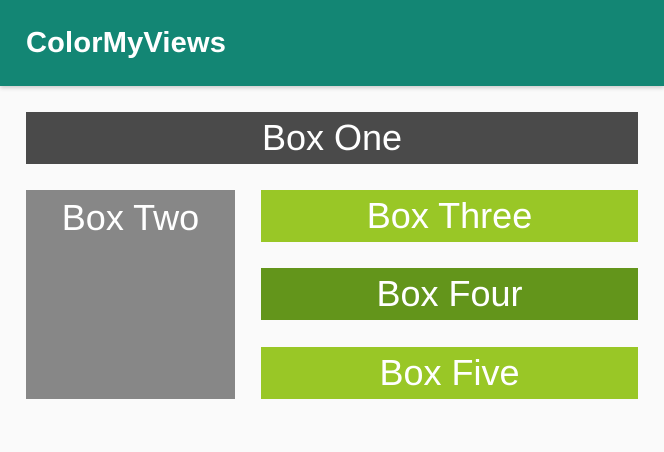 Image resolution: width=664 pixels, height=452 pixels. Describe the element at coordinates (449, 216) in the screenshot. I see `box-three: Box Three` at that location.